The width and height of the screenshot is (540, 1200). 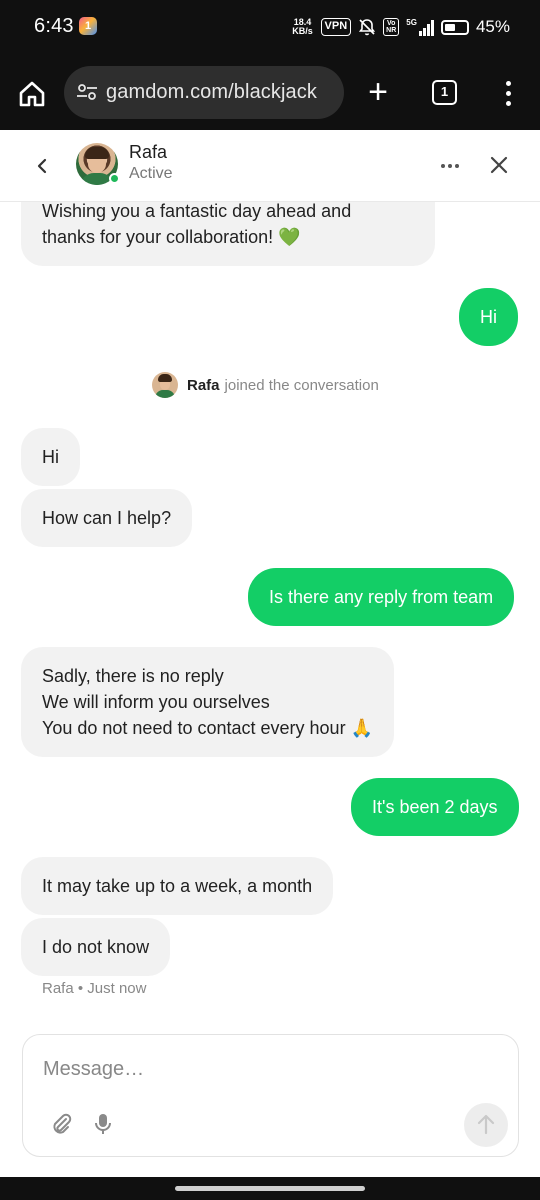 What do you see at coordinates (103, 1124) in the screenshot?
I see `microphone-icon` at bounding box center [103, 1124].